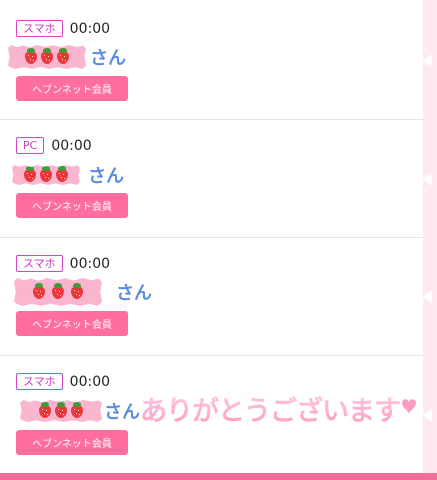 Image resolution: width=437 pixels, height=480 pixels. I want to click on side-panel, so click(430, 236).